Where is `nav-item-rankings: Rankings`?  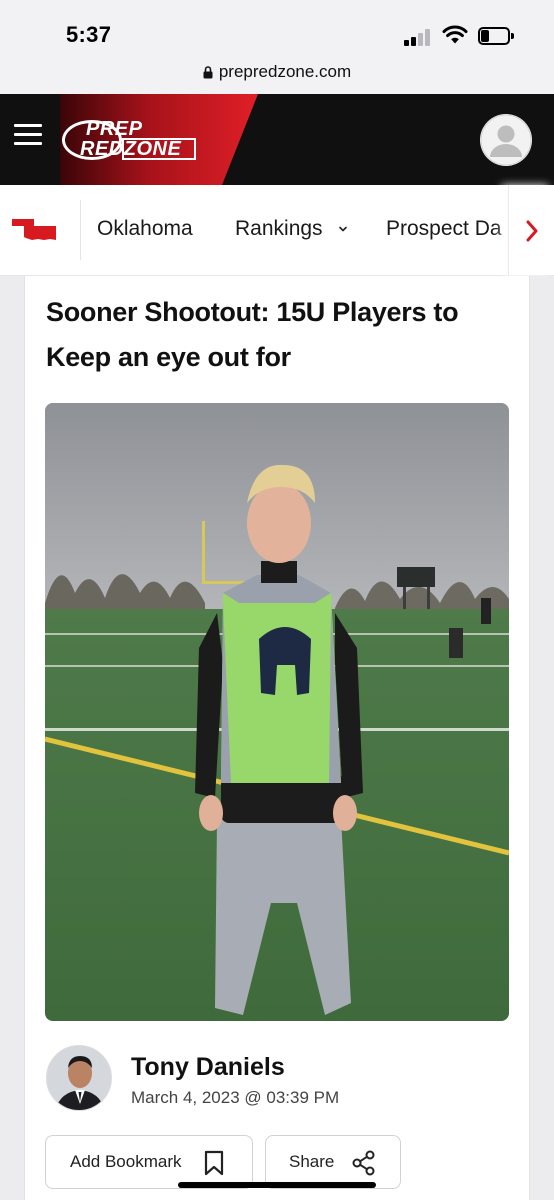 nav-item-rankings: Rankings is located at coordinates (291, 229).